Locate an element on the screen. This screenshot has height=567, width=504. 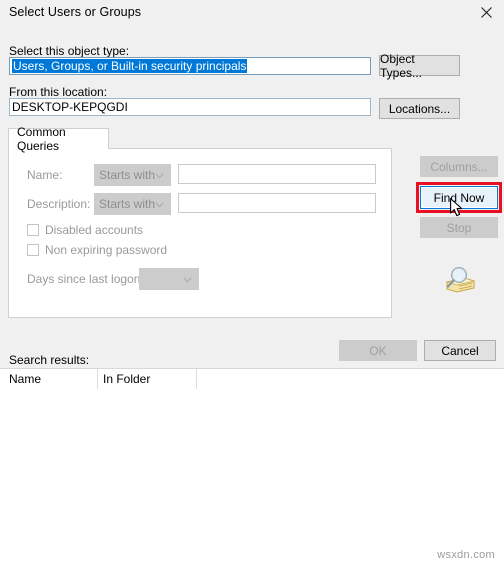
stop-button: Stop is located at coordinates (459, 227).